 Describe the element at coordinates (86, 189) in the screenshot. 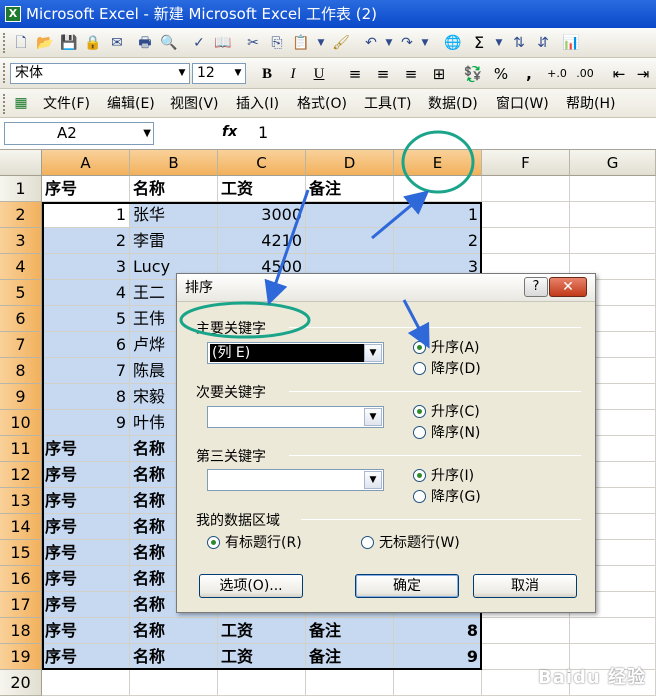

I see `header-cell: 序号` at that location.